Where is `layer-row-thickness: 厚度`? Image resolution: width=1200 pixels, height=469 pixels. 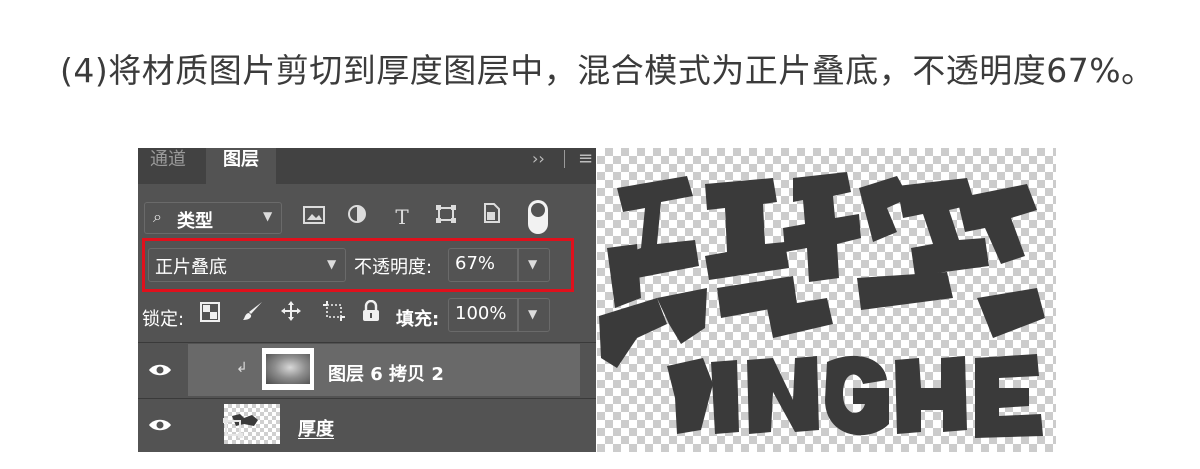
layer-row-thickness: 厚度 is located at coordinates (367, 424).